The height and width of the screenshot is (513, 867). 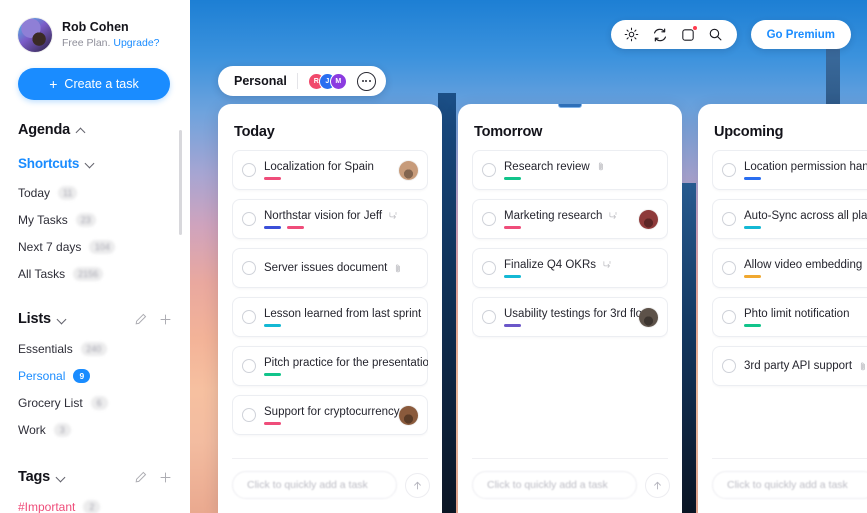 I want to click on section-tags: Tags, so click(x=95, y=477).